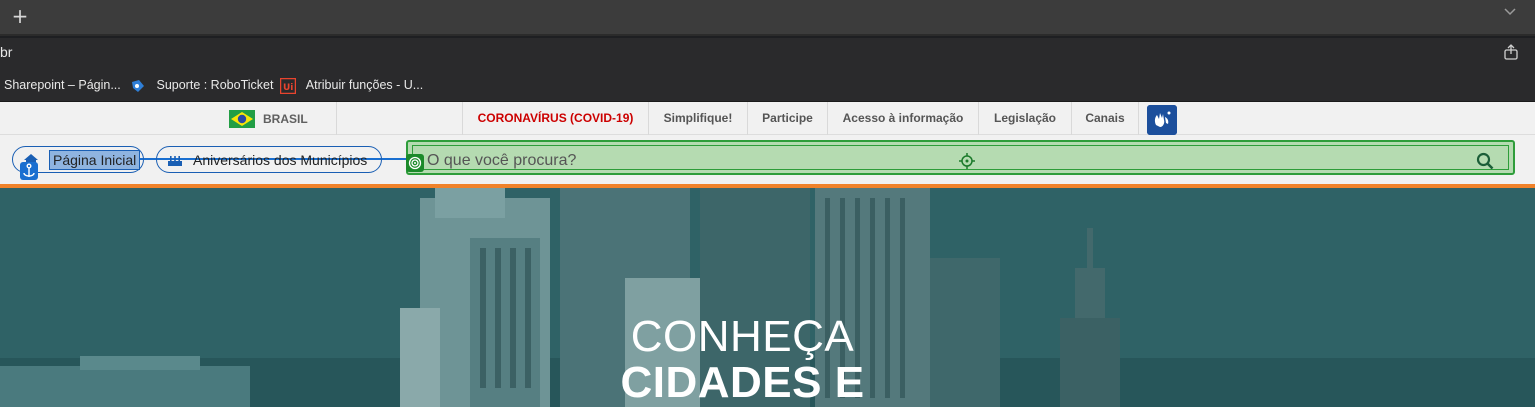 The height and width of the screenshot is (407, 1535). What do you see at coordinates (502, 160) in the screenshot?
I see `search-placeholder: O que você procura?` at bounding box center [502, 160].